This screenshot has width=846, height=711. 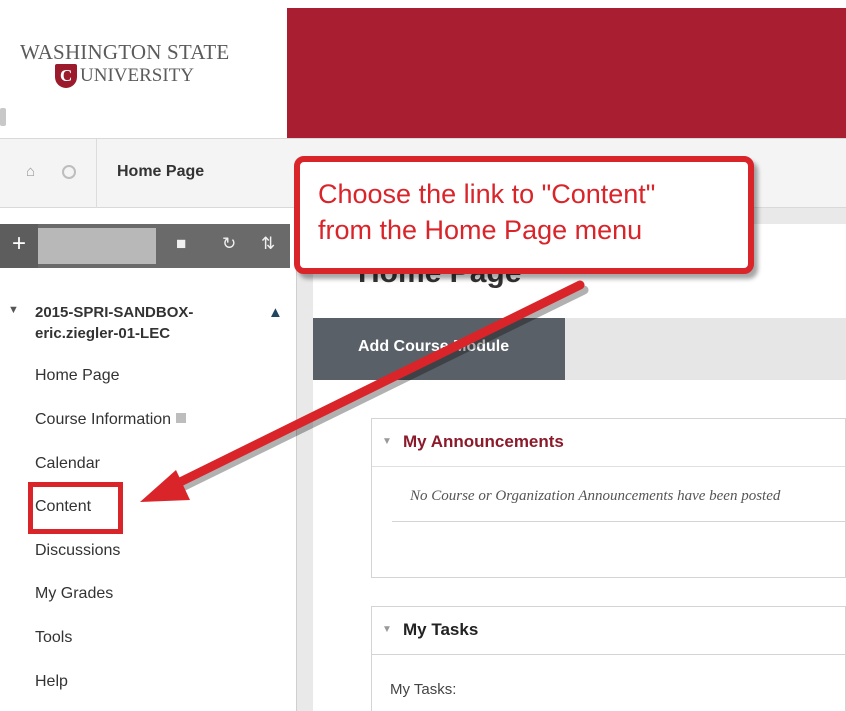 I want to click on home-icon: ⌂, so click(x=30, y=171).